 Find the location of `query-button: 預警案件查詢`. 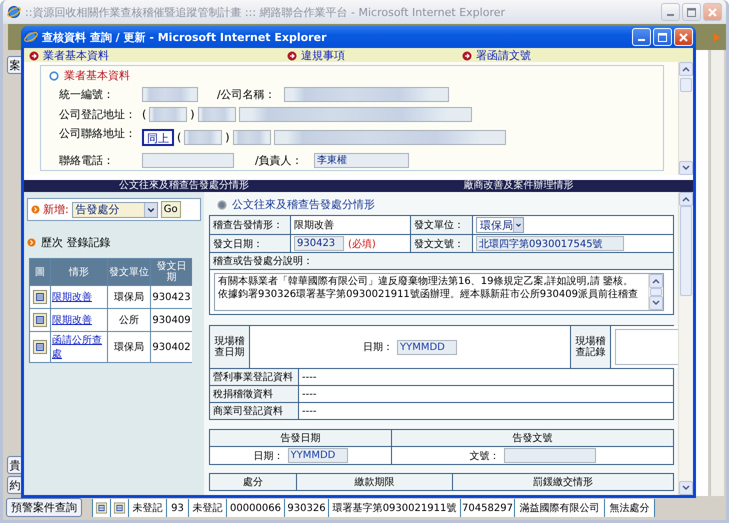

query-button: 預警案件查詢 is located at coordinates (44, 507).